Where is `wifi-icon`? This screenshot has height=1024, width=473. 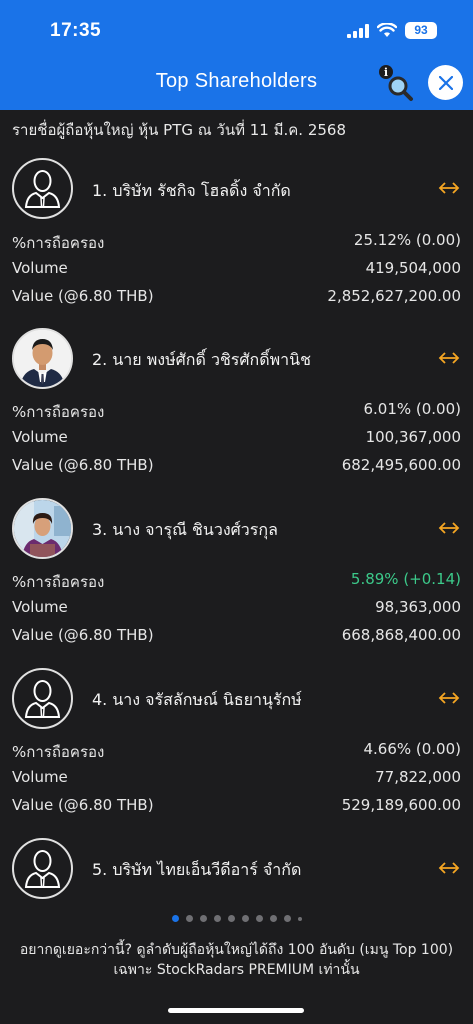 wifi-icon is located at coordinates (387, 30).